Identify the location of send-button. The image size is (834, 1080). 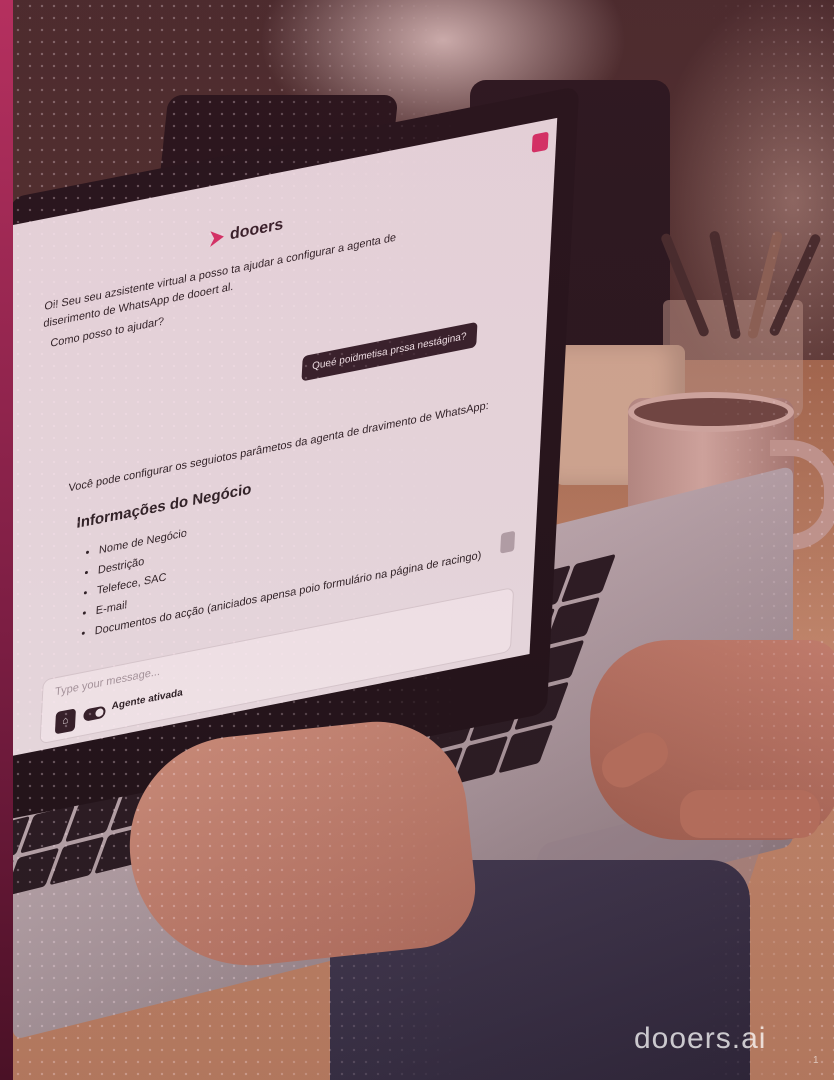
(508, 542).